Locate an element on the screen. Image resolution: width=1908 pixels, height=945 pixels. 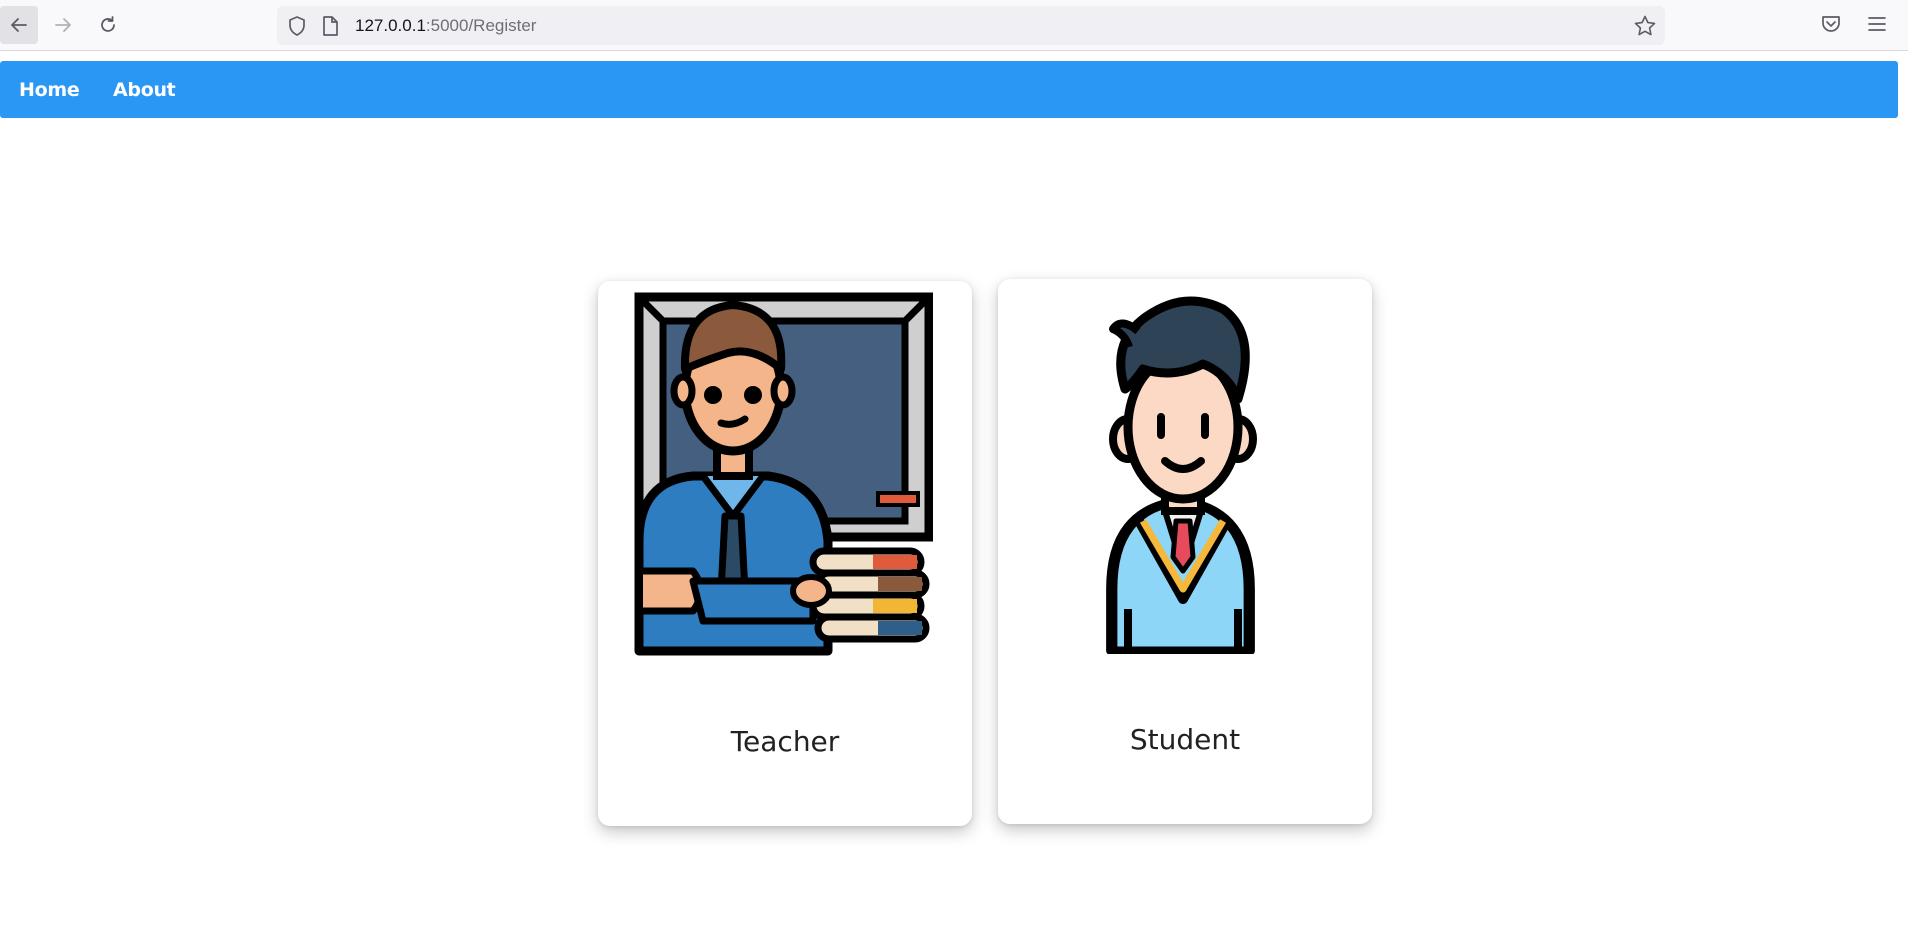
back-button is located at coordinates (19, 25).